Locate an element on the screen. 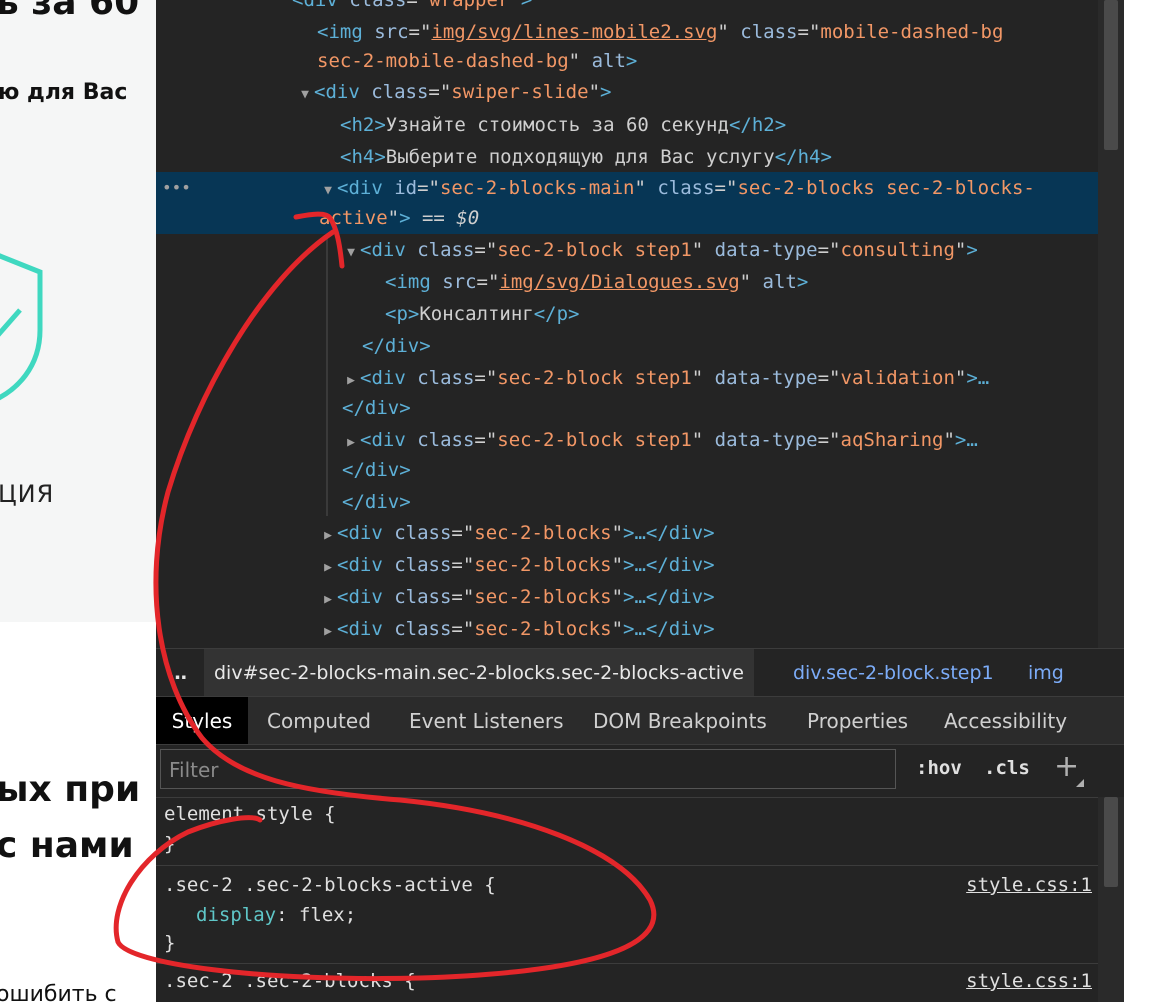 The height and width of the screenshot is (1002, 1176). tab-dom-breakpoints: DOM Breakpoints is located at coordinates (680, 721).